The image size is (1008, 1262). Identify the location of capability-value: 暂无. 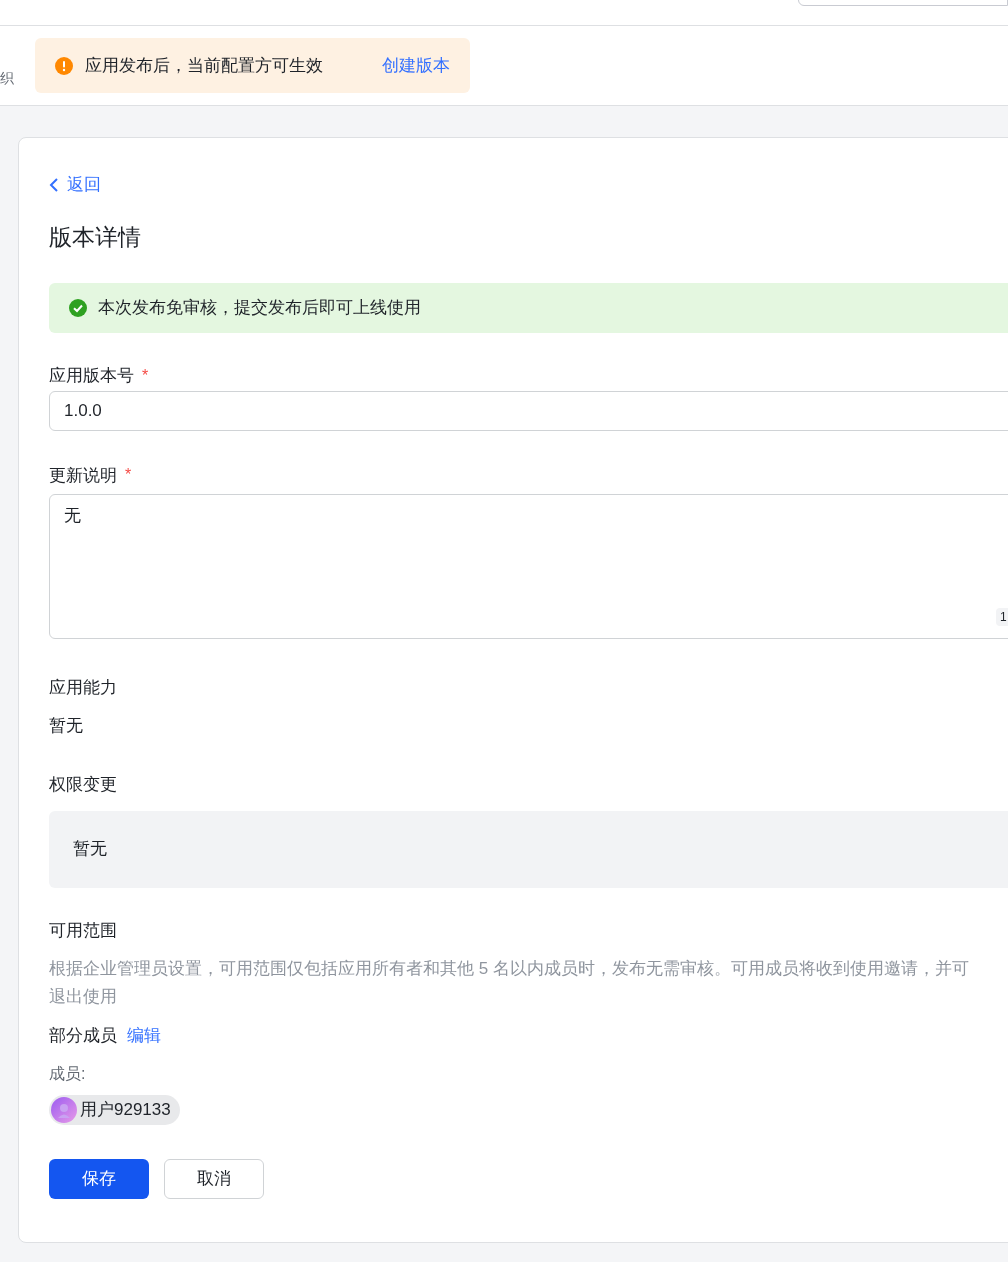
(66, 725).